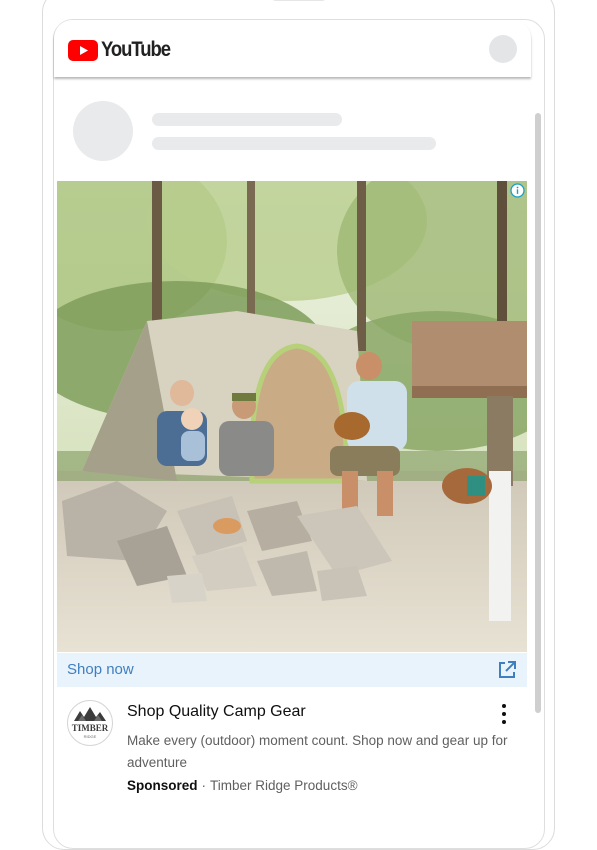  What do you see at coordinates (507, 670) in the screenshot?
I see `external-link-icon` at bounding box center [507, 670].